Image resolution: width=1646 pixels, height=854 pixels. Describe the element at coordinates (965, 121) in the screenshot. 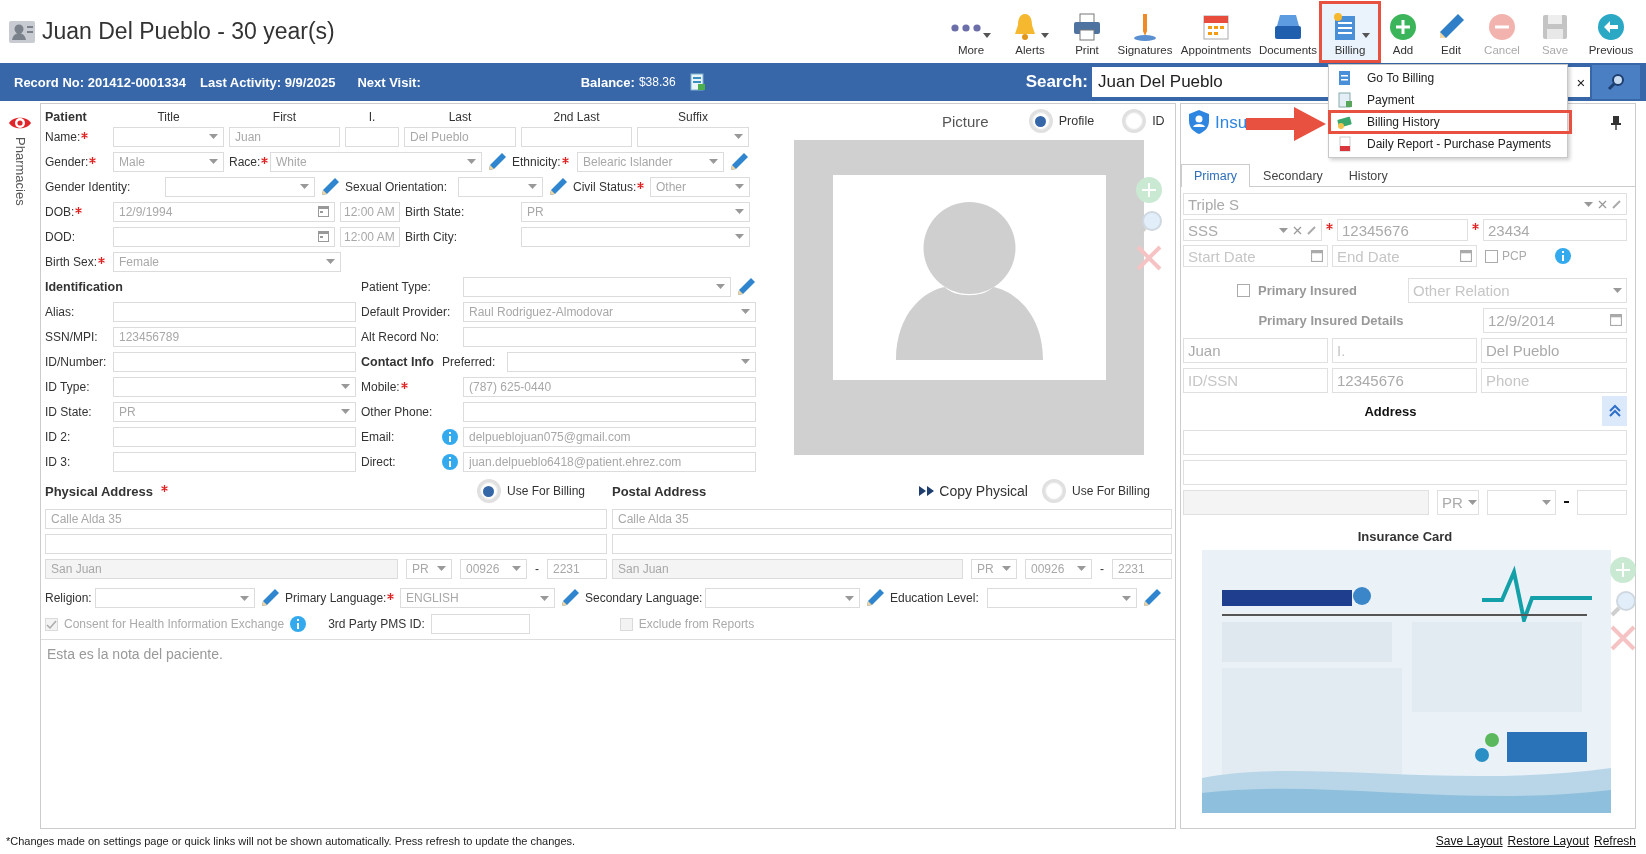

I see `picture-title: Picture` at that location.